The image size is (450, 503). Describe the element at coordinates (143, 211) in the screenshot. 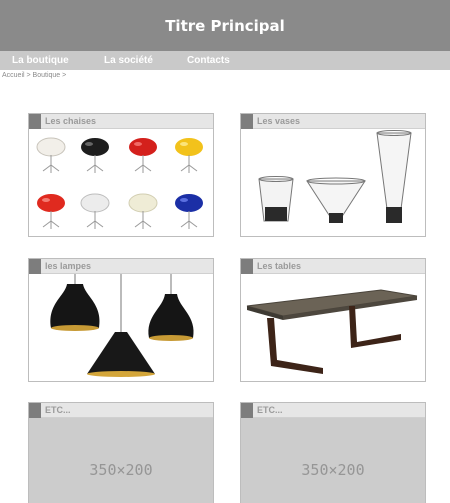

I see `chair-cream-icon` at that location.